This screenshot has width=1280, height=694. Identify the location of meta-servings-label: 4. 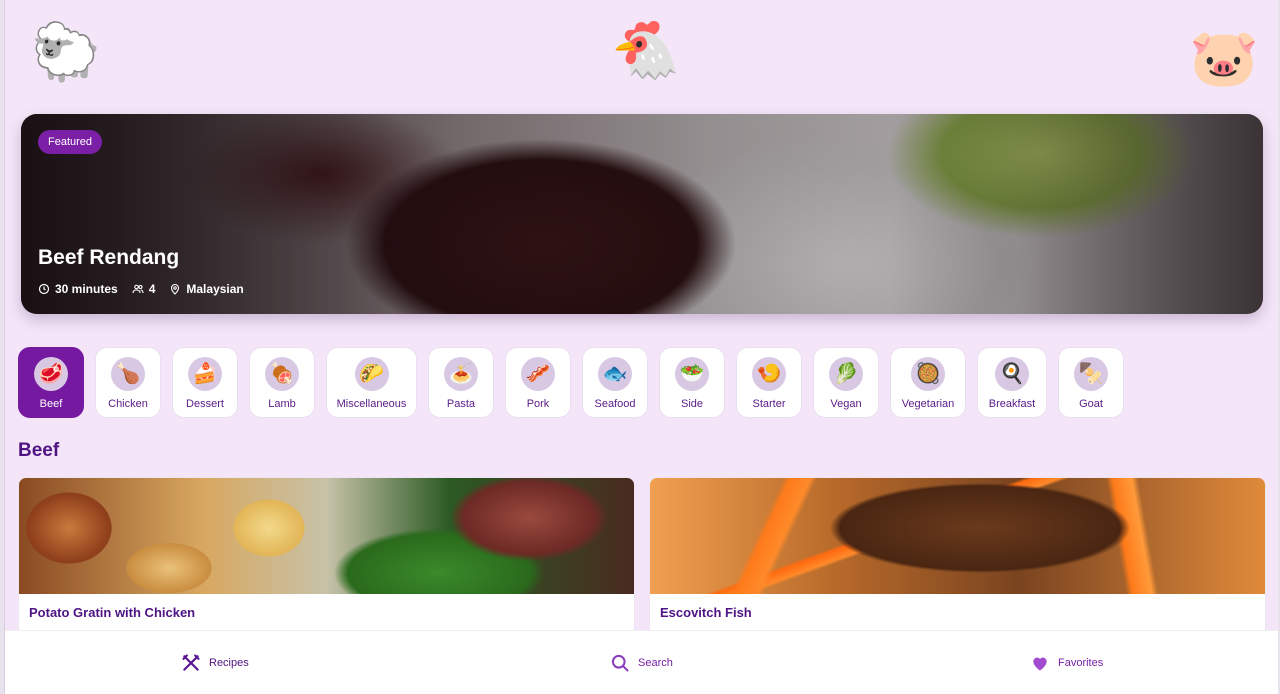
(152, 289).